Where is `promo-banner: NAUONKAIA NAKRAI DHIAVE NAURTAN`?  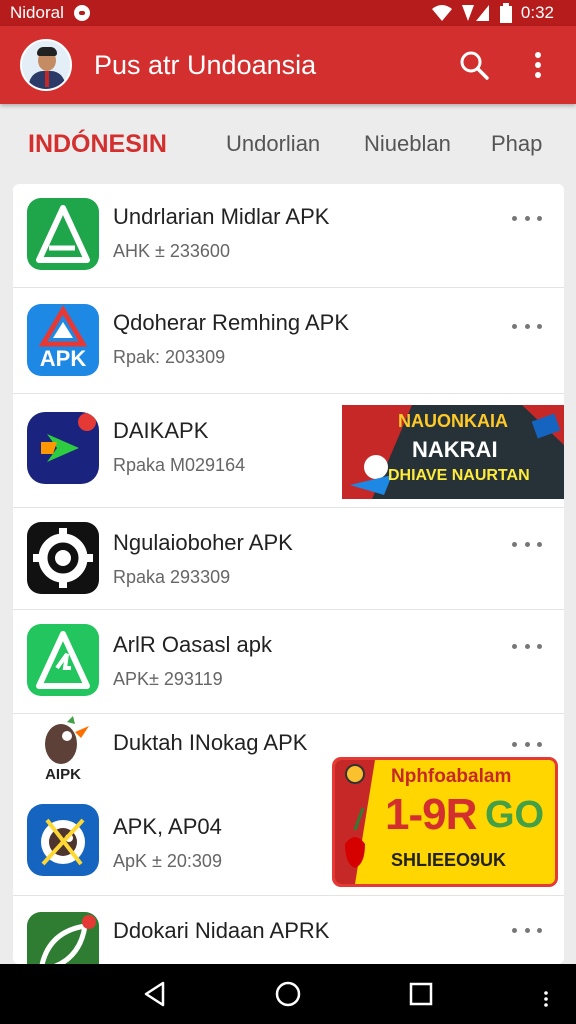 promo-banner: NAUONKAIA NAKRAI DHIAVE NAURTAN is located at coordinates (453, 452).